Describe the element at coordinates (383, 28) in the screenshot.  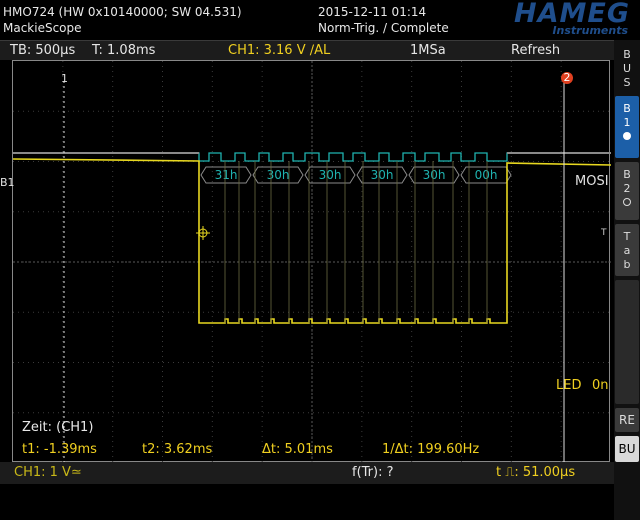
I see `trigger-state: Norm-Trig. / Complete` at that location.